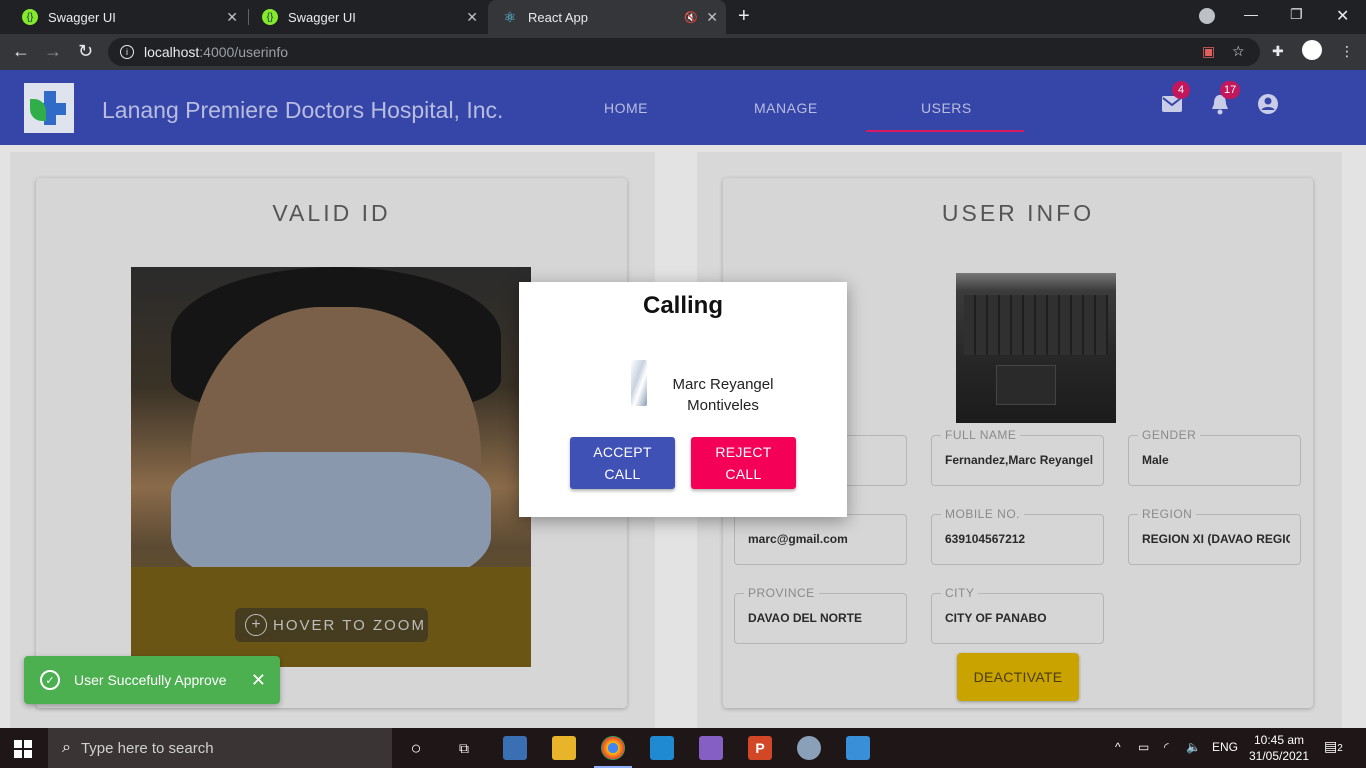 The width and height of the screenshot is (1366, 768). I want to click on visual-studio-icon, so click(711, 748).